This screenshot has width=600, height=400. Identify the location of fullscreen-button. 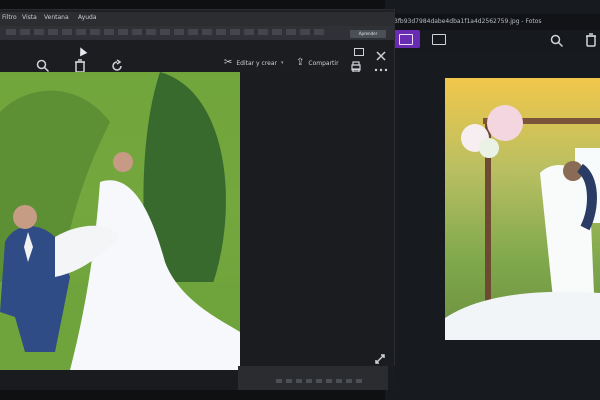
(380, 357).